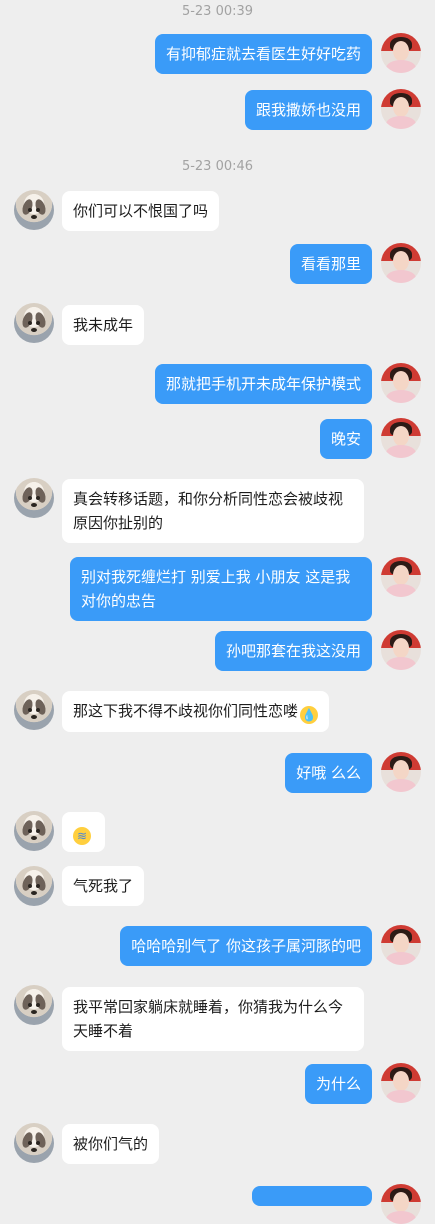 Image resolution: width=435 pixels, height=1224 pixels. I want to click on message-bubble-outgoing: 哈哈哈别气了 你这孩子属河豚的吧, so click(246, 946).